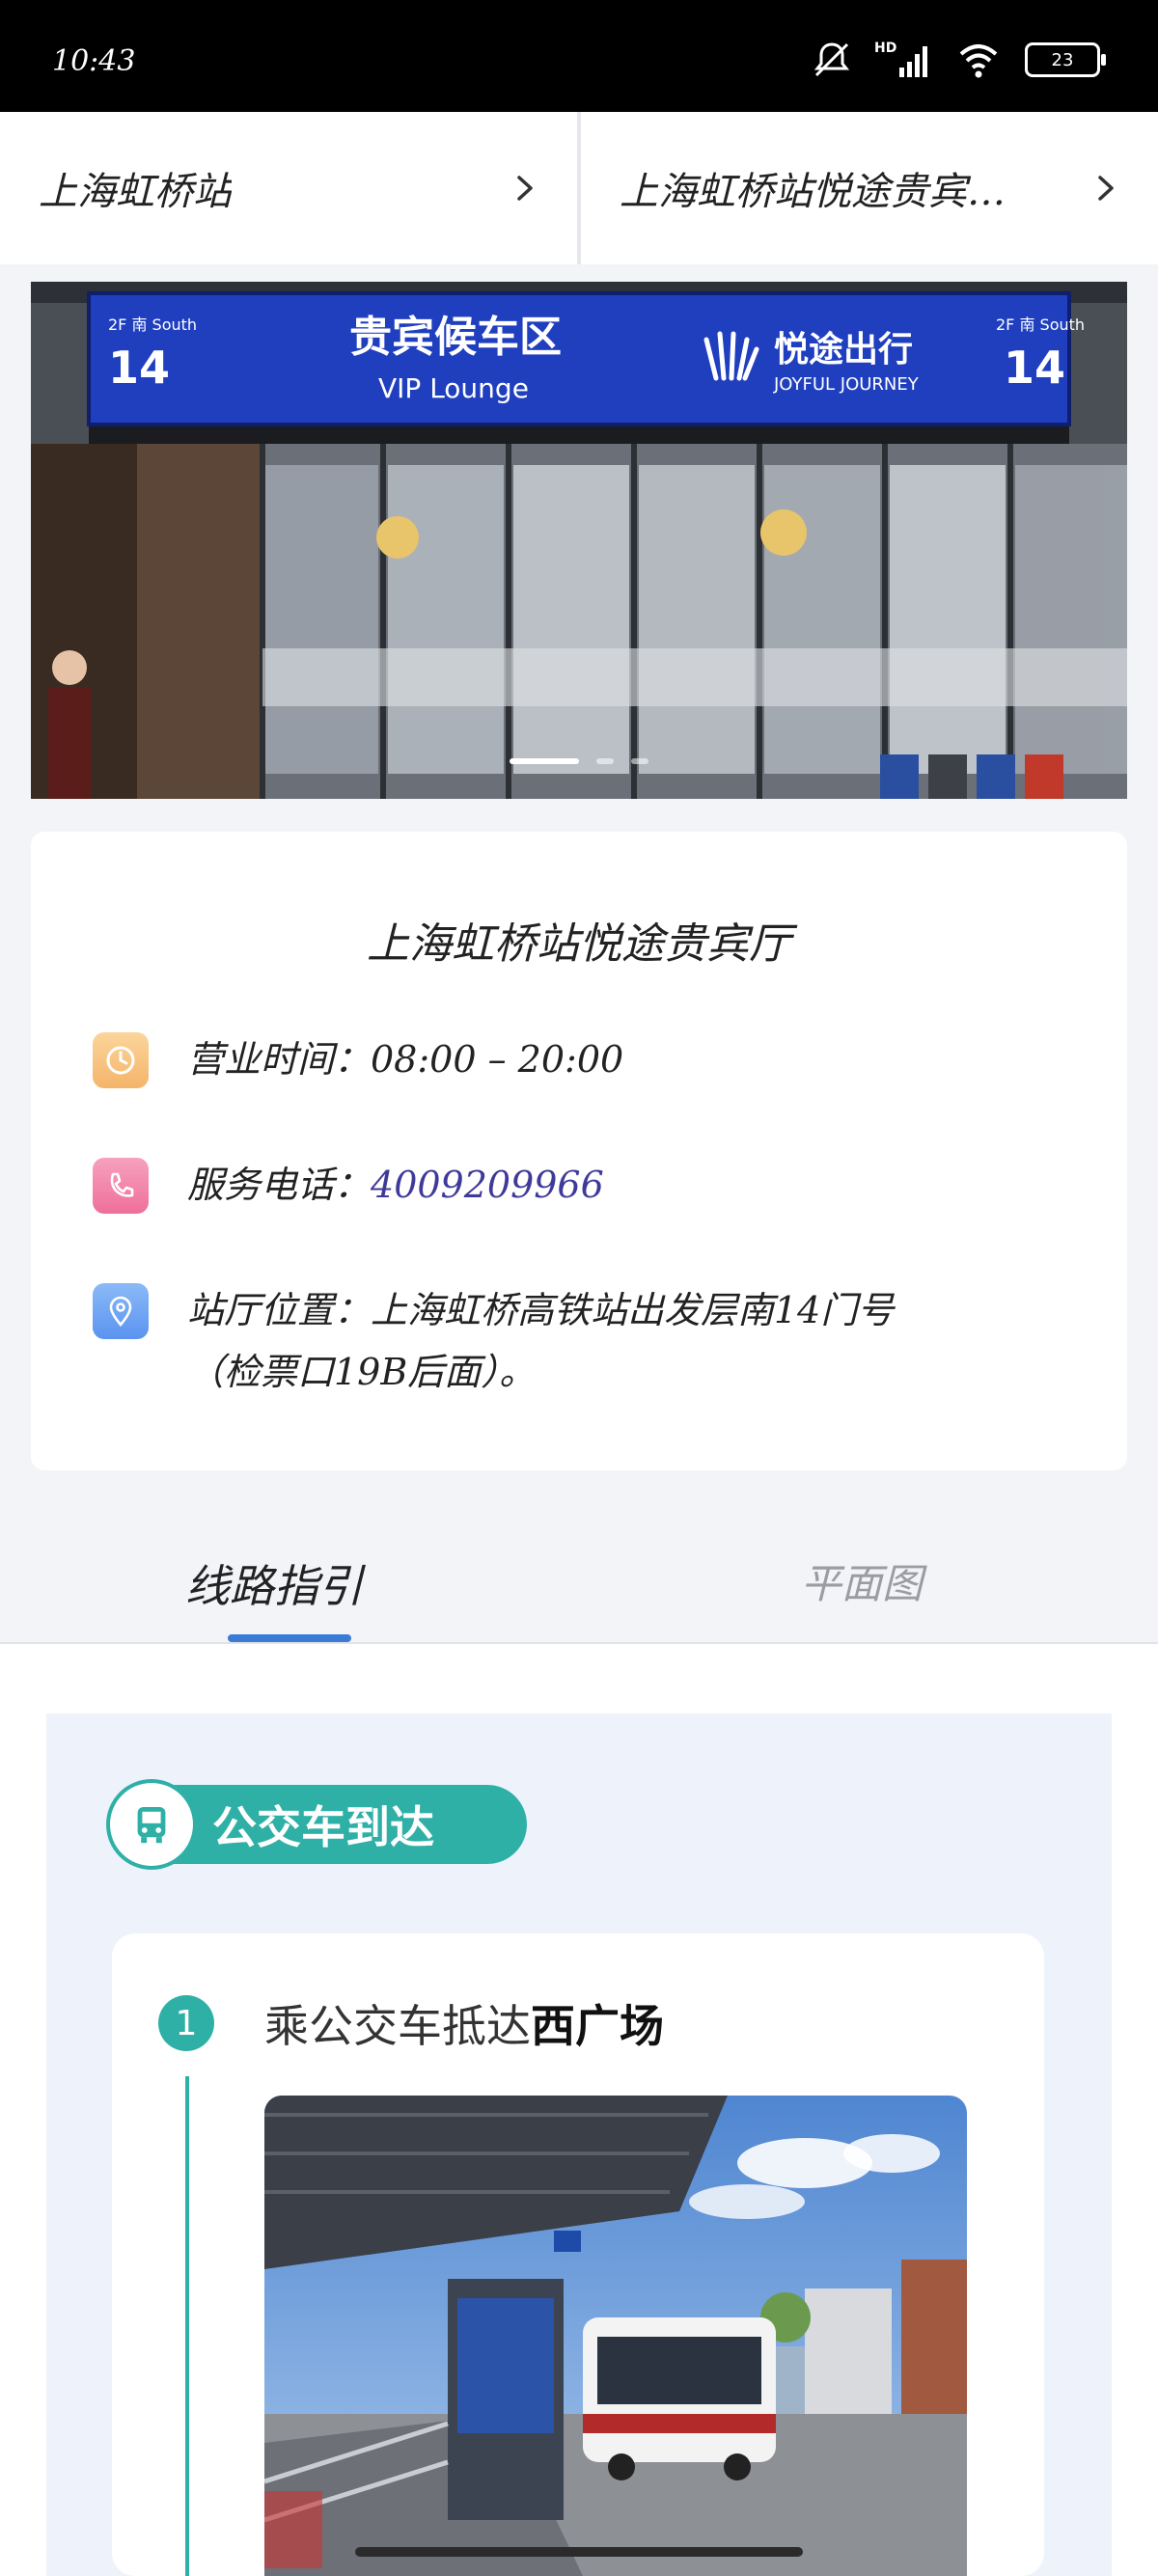  I want to click on phone-row: 服务电话：4009209966, so click(564, 1187).